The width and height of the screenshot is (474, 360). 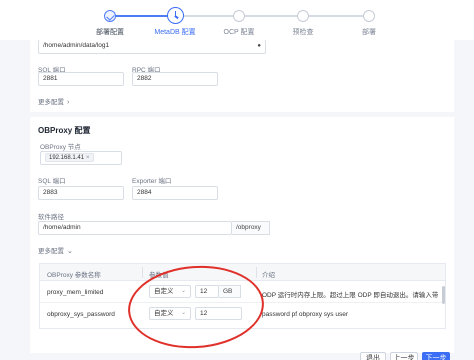 I want to click on exit-button: 退出, so click(x=373, y=356).